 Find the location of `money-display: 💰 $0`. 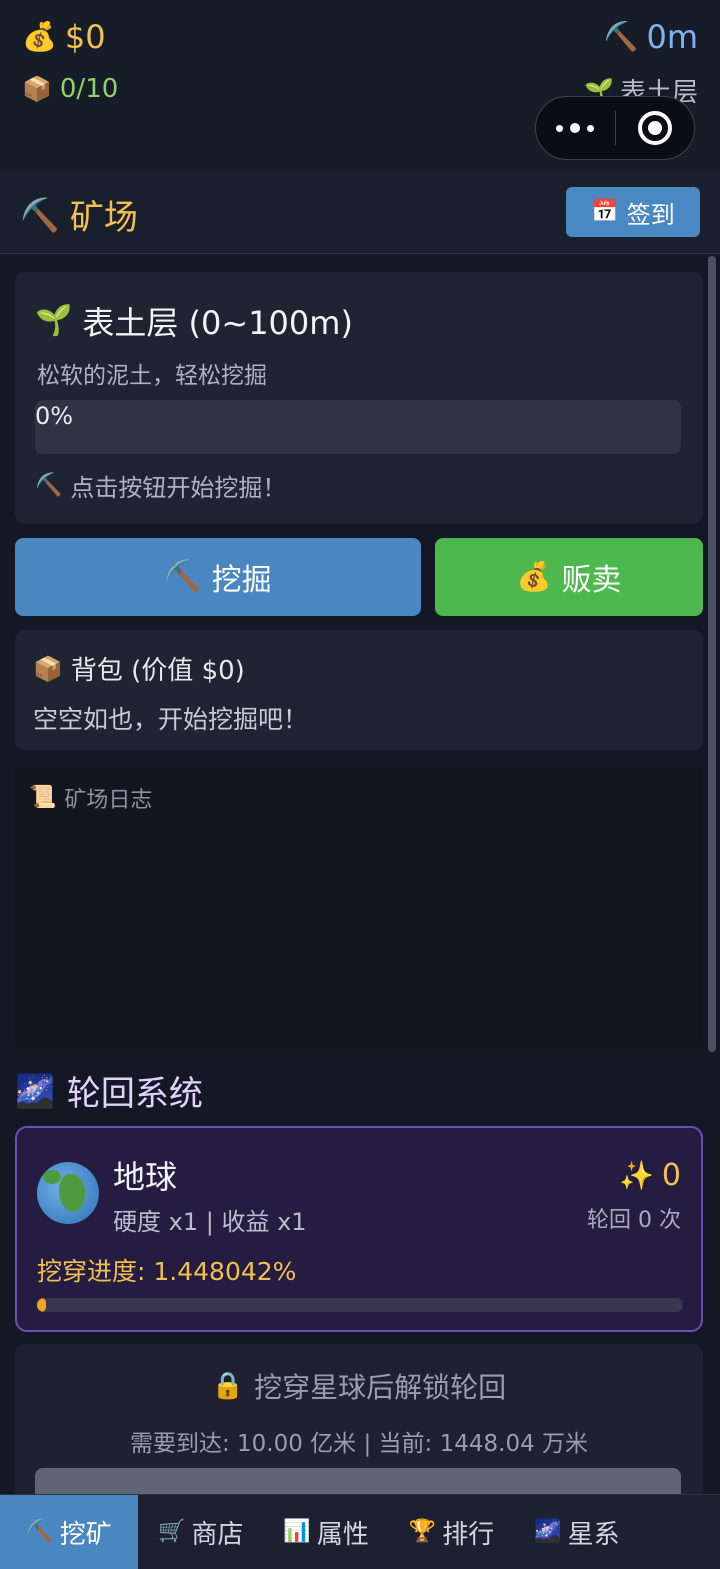

money-display: 💰 $0 is located at coordinates (64, 37).